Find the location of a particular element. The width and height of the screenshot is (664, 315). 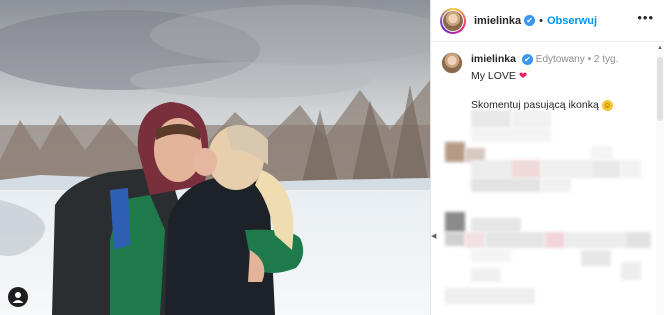

scrollbar-thumb is located at coordinates (660, 89).